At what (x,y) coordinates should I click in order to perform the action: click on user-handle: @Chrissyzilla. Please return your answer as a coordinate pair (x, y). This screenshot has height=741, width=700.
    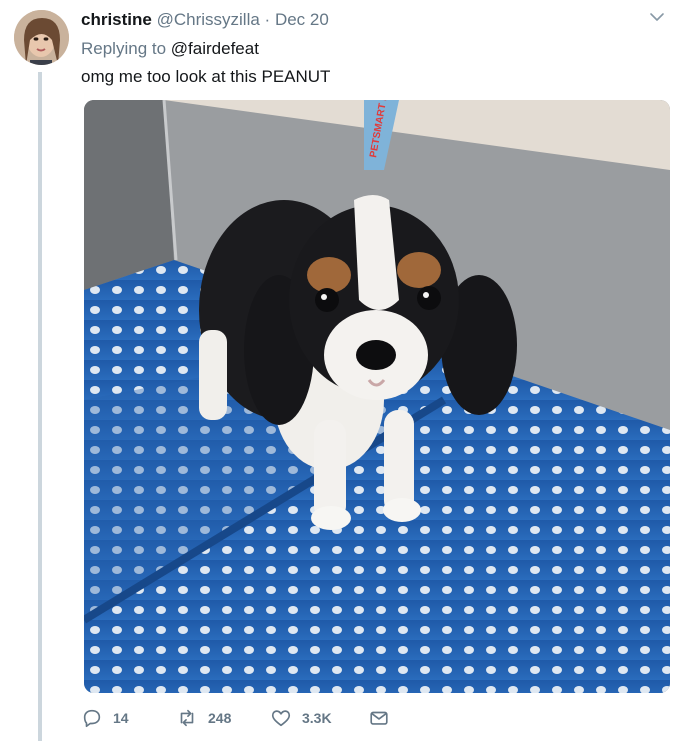
    Looking at the image, I should click on (208, 19).